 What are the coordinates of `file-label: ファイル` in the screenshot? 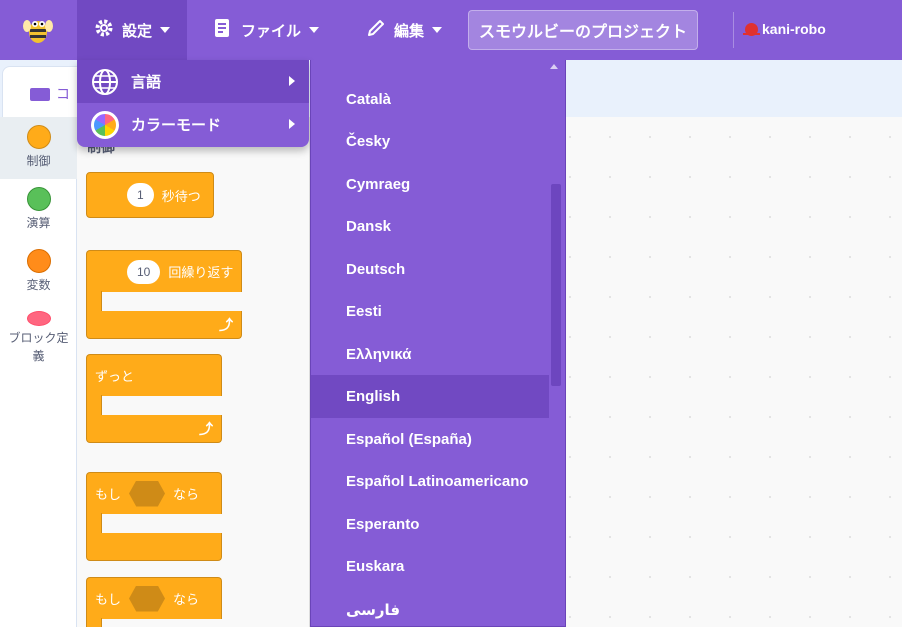 It's located at (271, 31).